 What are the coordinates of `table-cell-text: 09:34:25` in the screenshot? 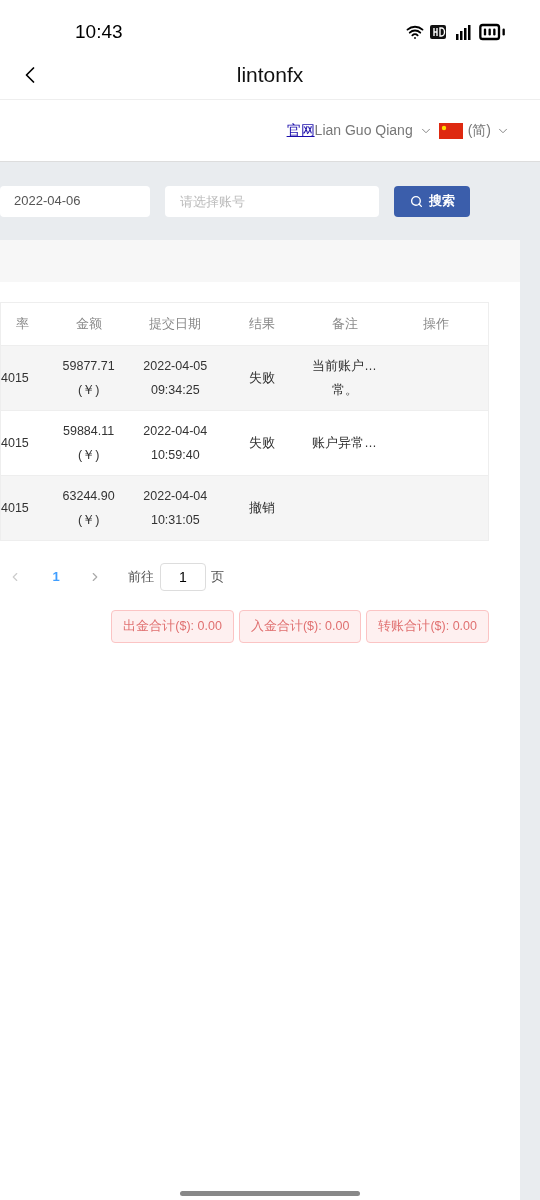 It's located at (175, 390).